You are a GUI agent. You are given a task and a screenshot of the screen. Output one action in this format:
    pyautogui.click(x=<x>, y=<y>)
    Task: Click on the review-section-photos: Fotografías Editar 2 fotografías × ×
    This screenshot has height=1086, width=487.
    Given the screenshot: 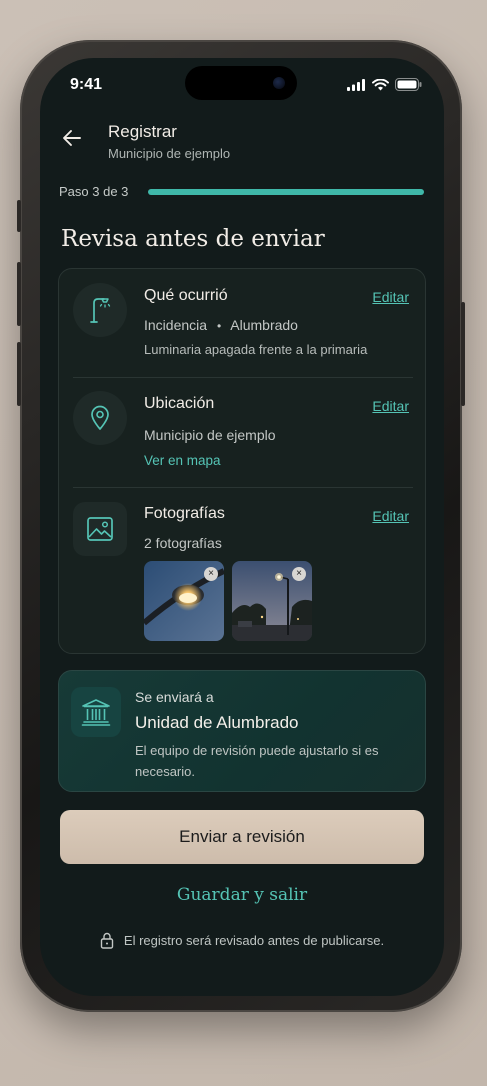 What is the action you would take?
    pyautogui.click(x=242, y=571)
    